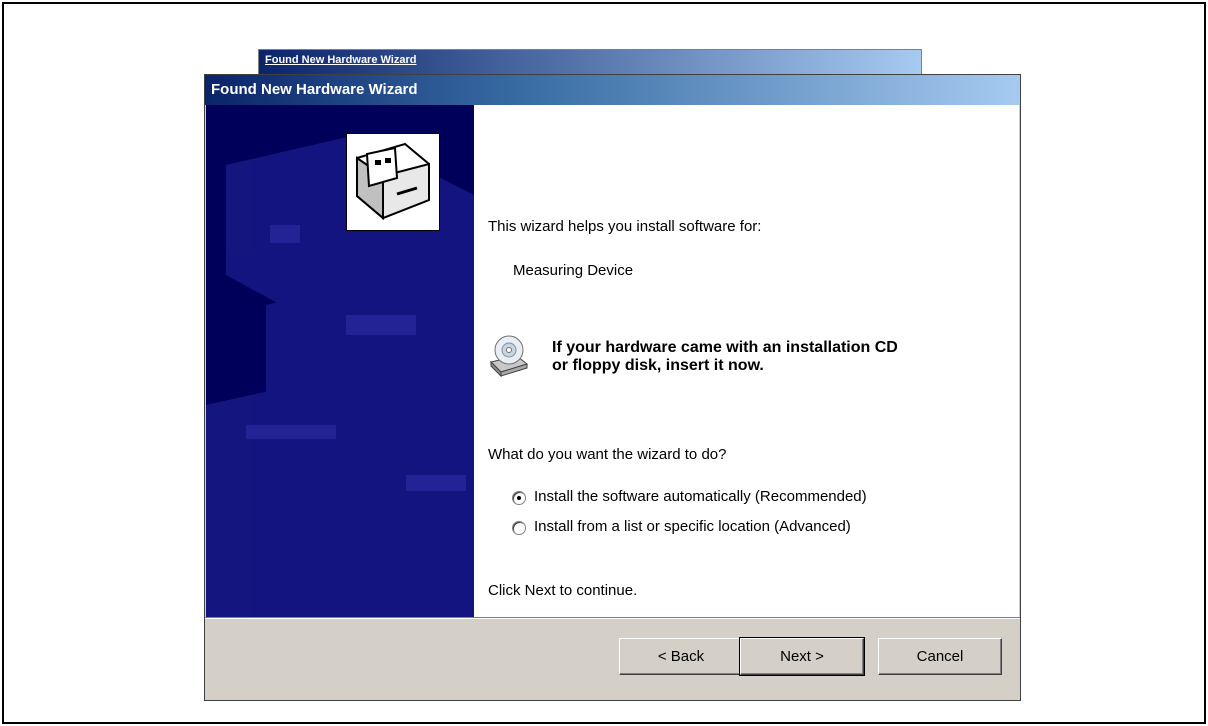 The height and width of the screenshot is (726, 1208). What do you see at coordinates (314, 89) in the screenshot?
I see `window-title: Found New Hardware Wizard` at bounding box center [314, 89].